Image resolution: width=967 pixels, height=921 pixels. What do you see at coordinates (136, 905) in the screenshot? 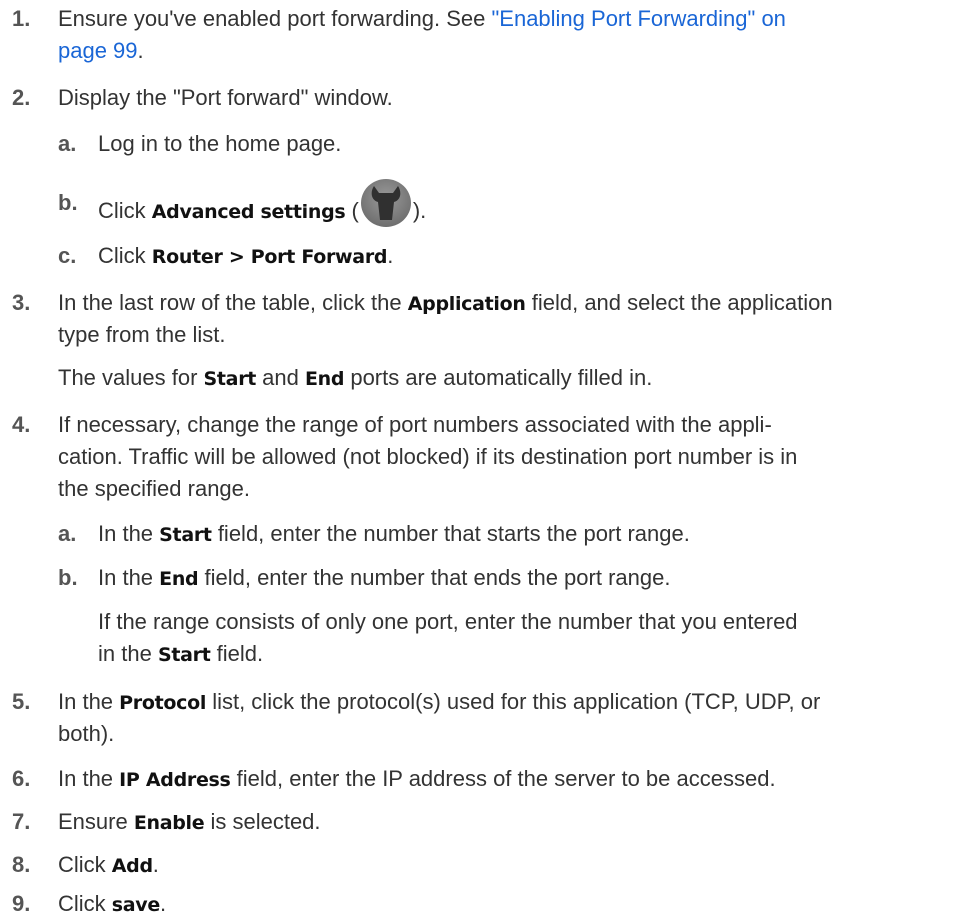
I see `save-button-label: save` at bounding box center [136, 905].